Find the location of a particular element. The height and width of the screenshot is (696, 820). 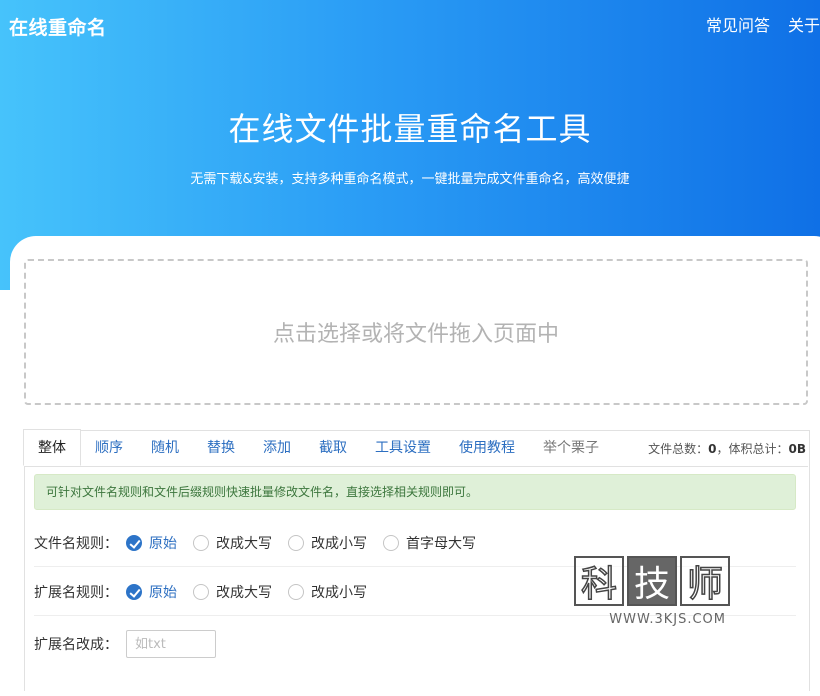

filename-rule-uppercase: 改成大写 is located at coordinates (232, 543).